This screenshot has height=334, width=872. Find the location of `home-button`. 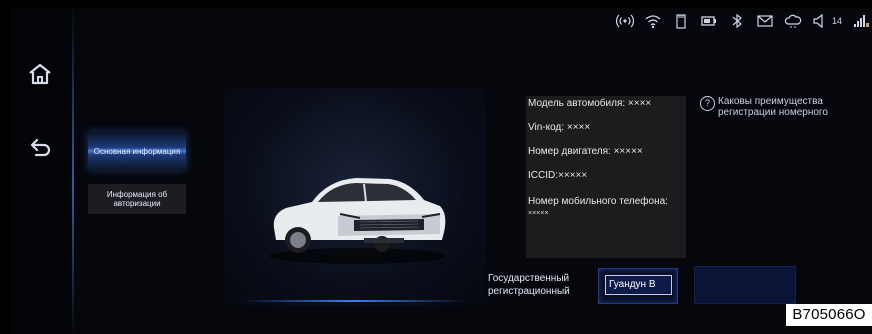

home-button is located at coordinates (40, 74).